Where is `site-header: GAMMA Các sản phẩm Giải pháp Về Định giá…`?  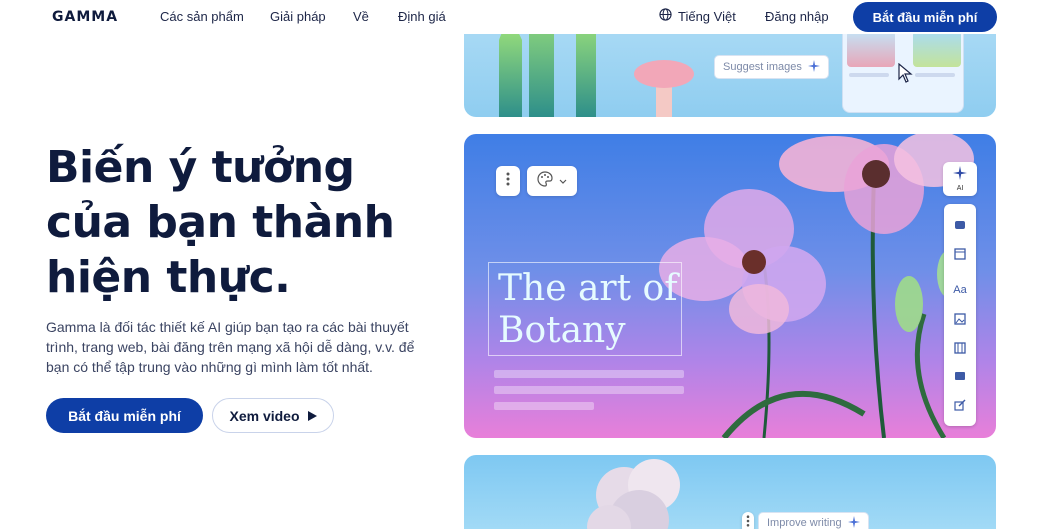
site-header: GAMMA Các sản phẩm Giải pháp Về Định giá… is located at coordinates (524, 17).